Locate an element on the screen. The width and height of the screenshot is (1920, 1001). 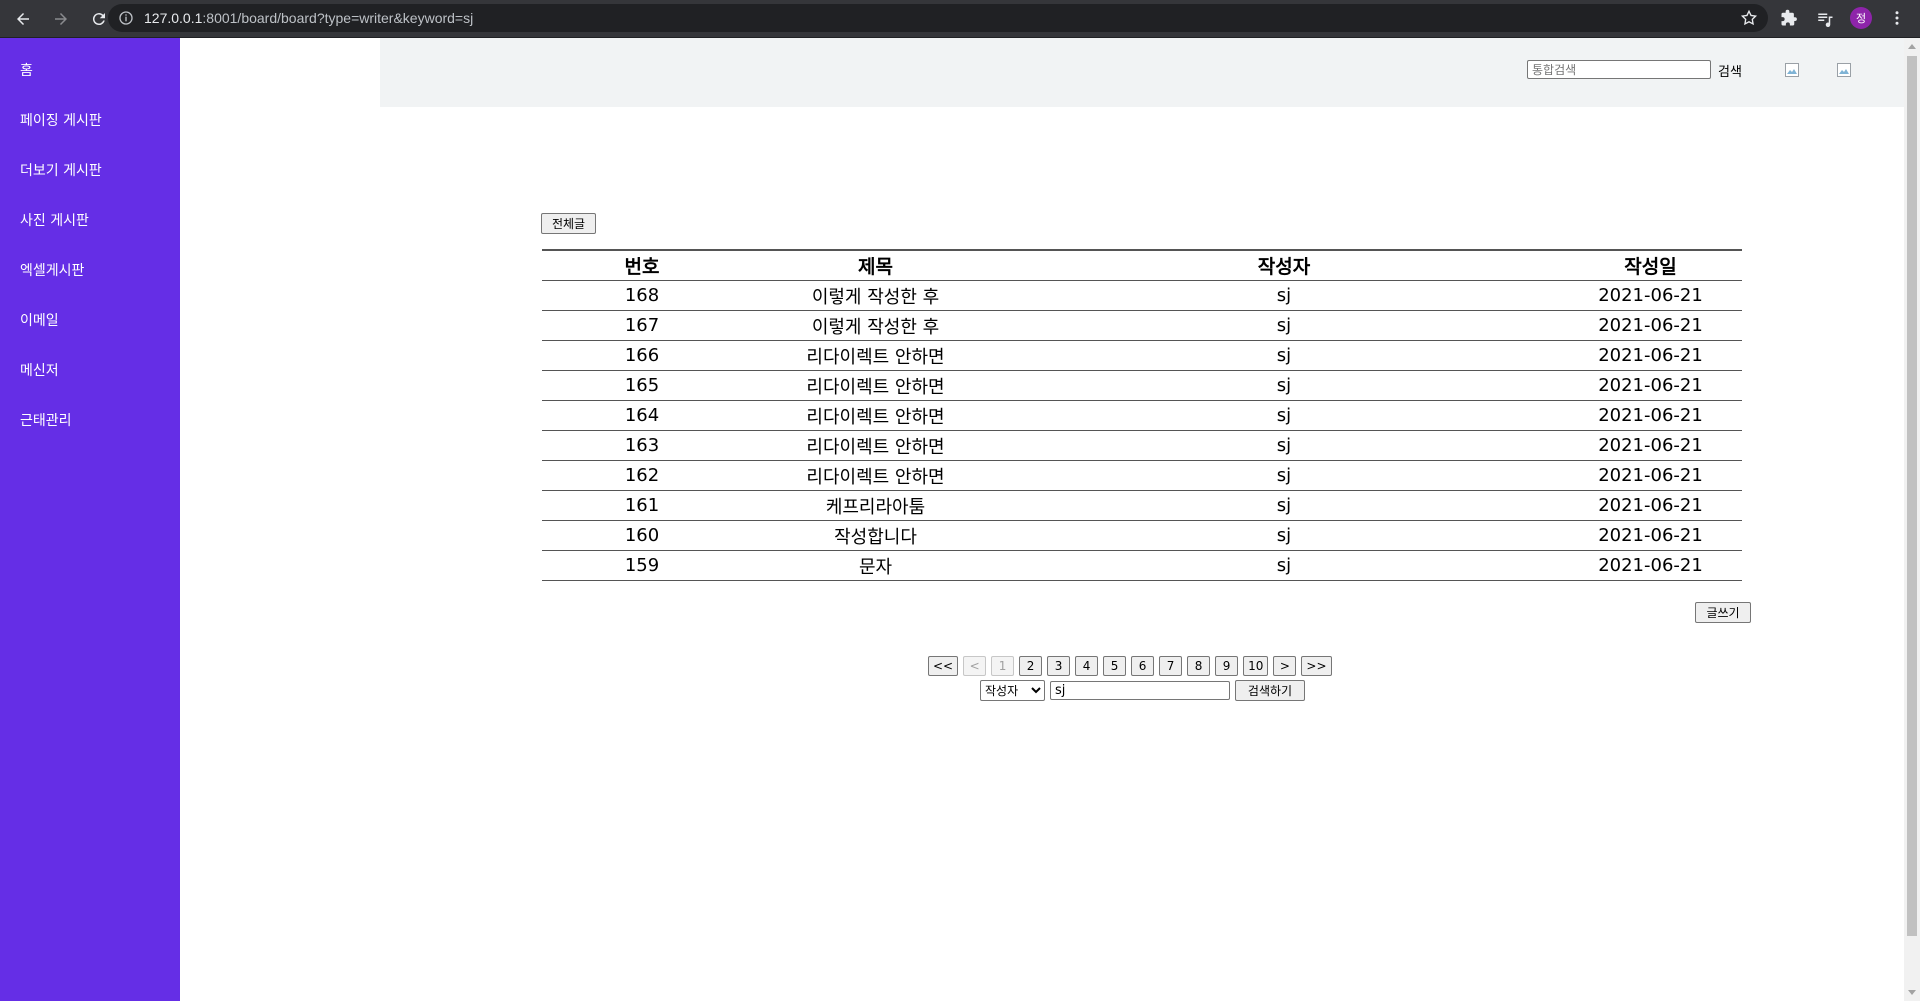
table-row: 164 리다이렉트 안하면 sj 2021-06-21 is located at coordinates (1142, 415).